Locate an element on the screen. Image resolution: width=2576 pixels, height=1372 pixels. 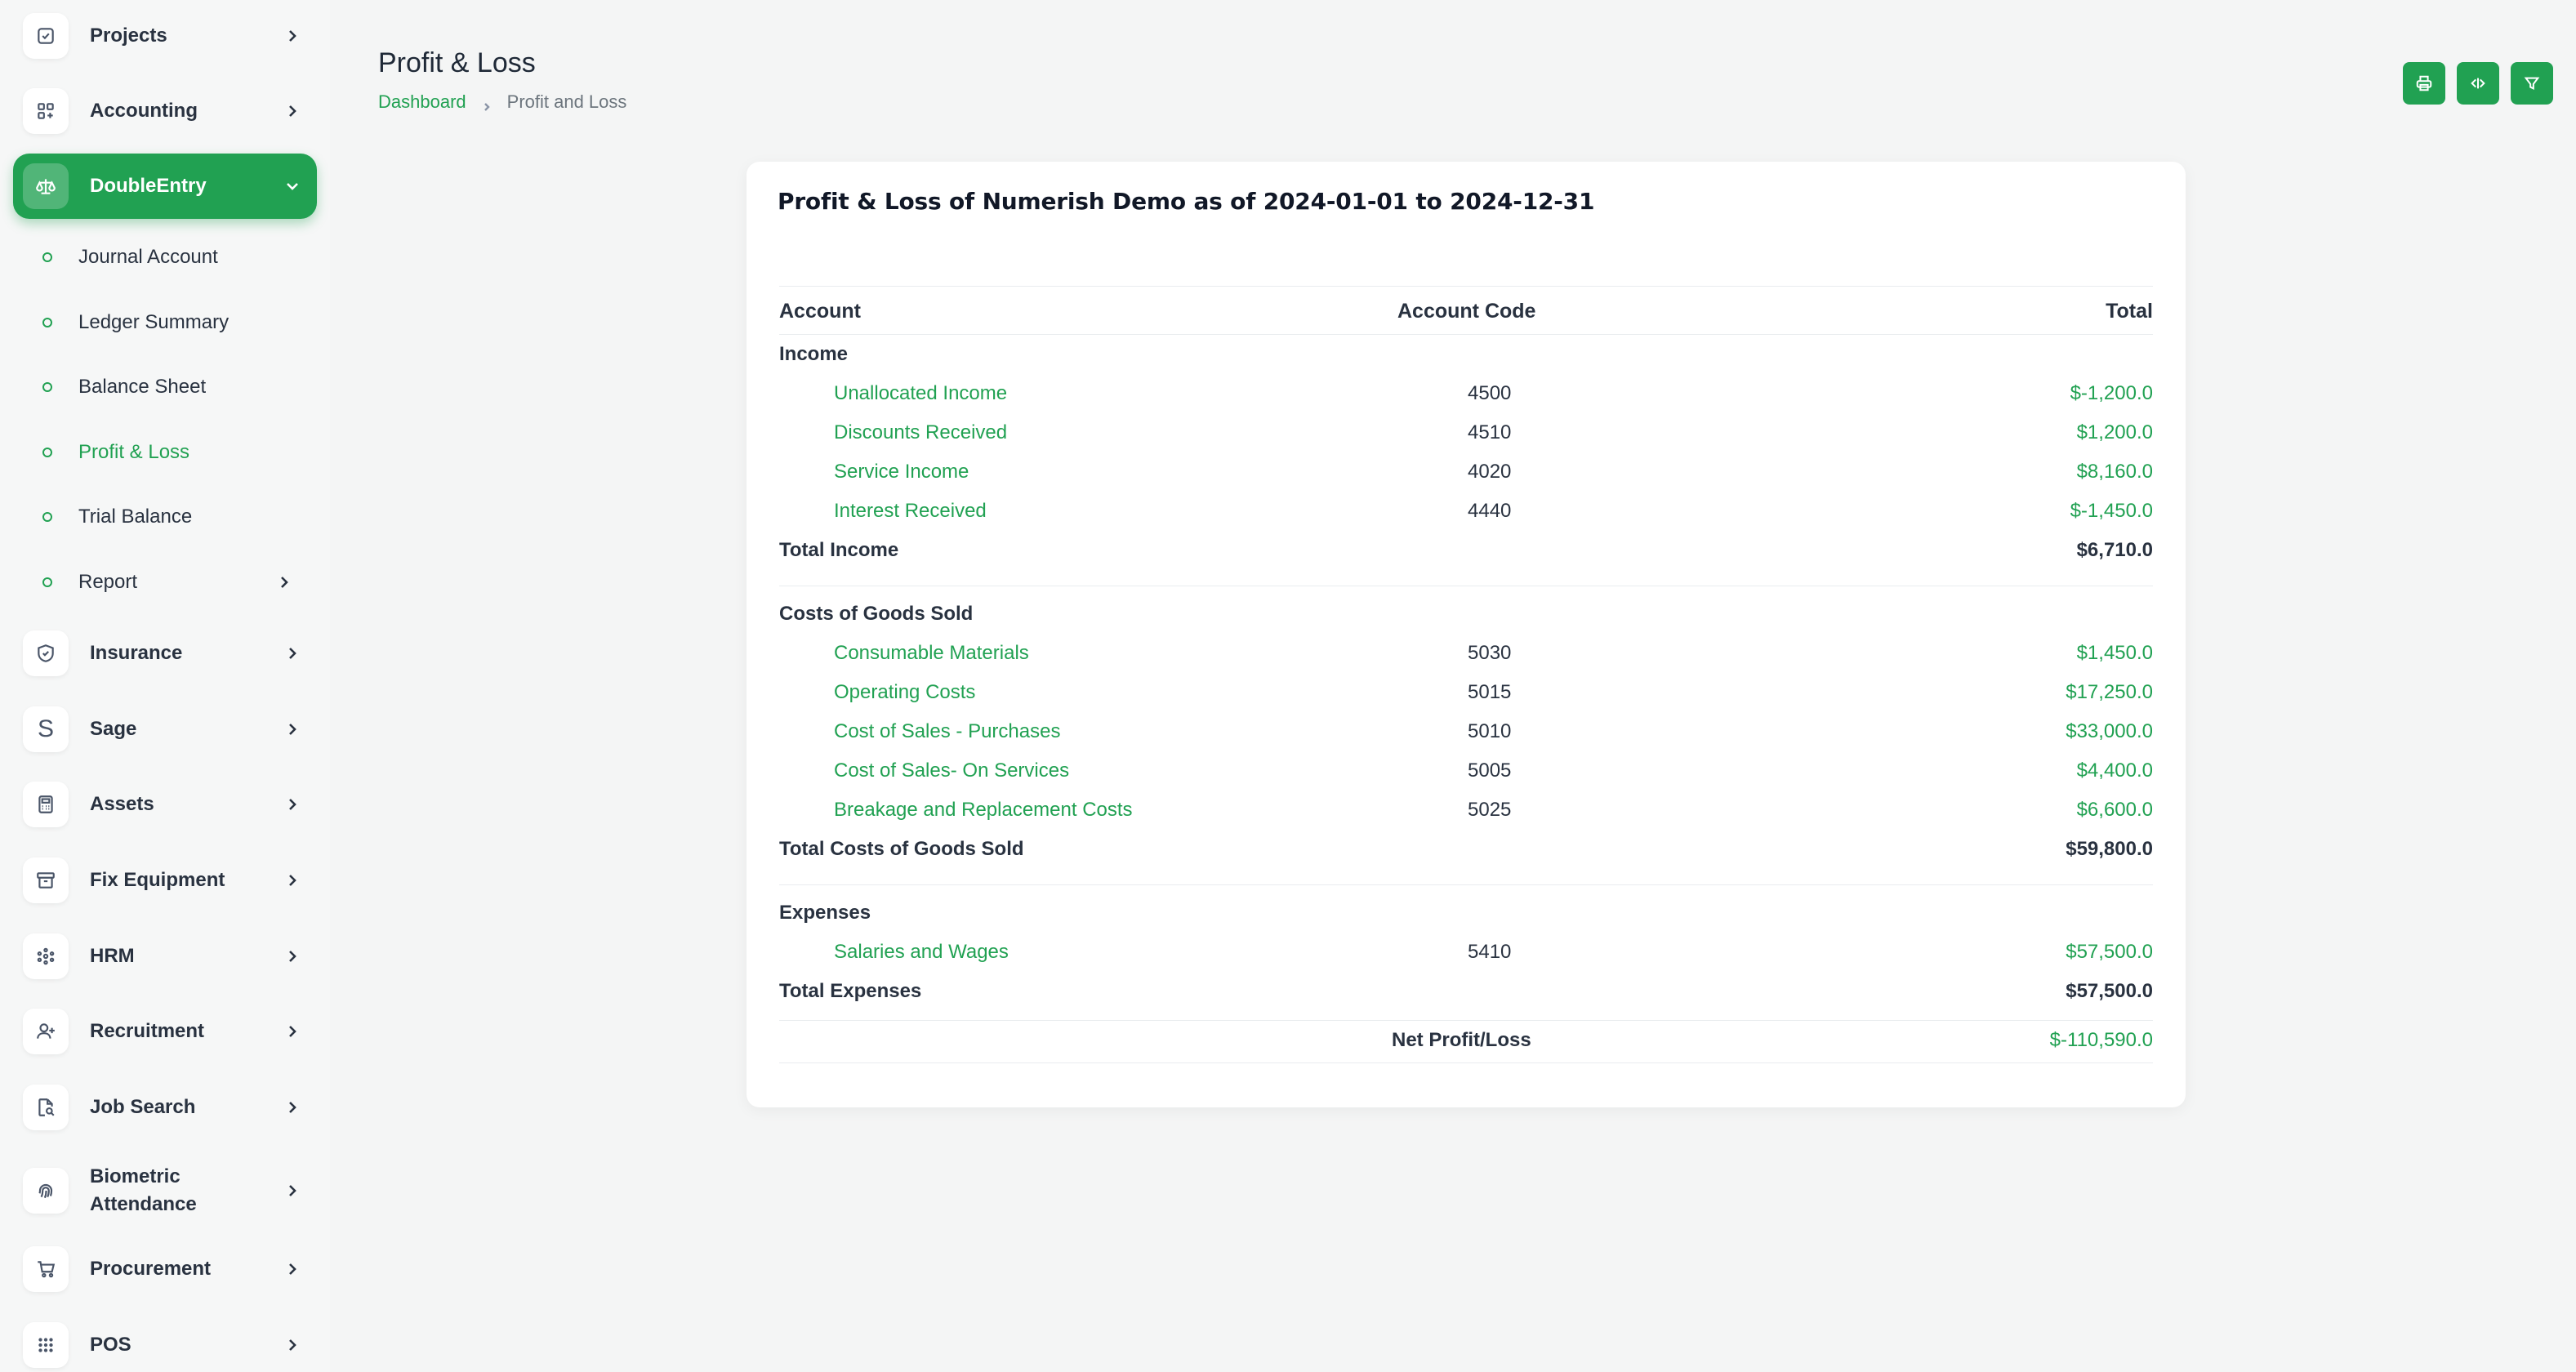
sidebar-subitem-label: Profit & Loss is located at coordinates (134, 452).